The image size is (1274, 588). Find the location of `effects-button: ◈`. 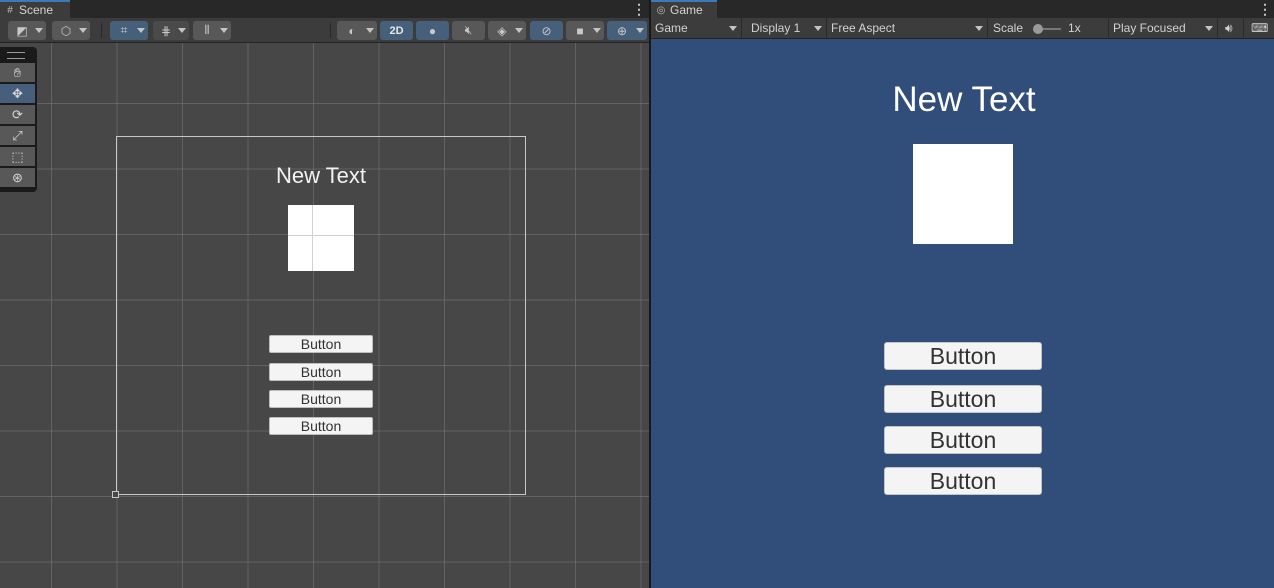

effects-button: ◈ is located at coordinates (507, 30).